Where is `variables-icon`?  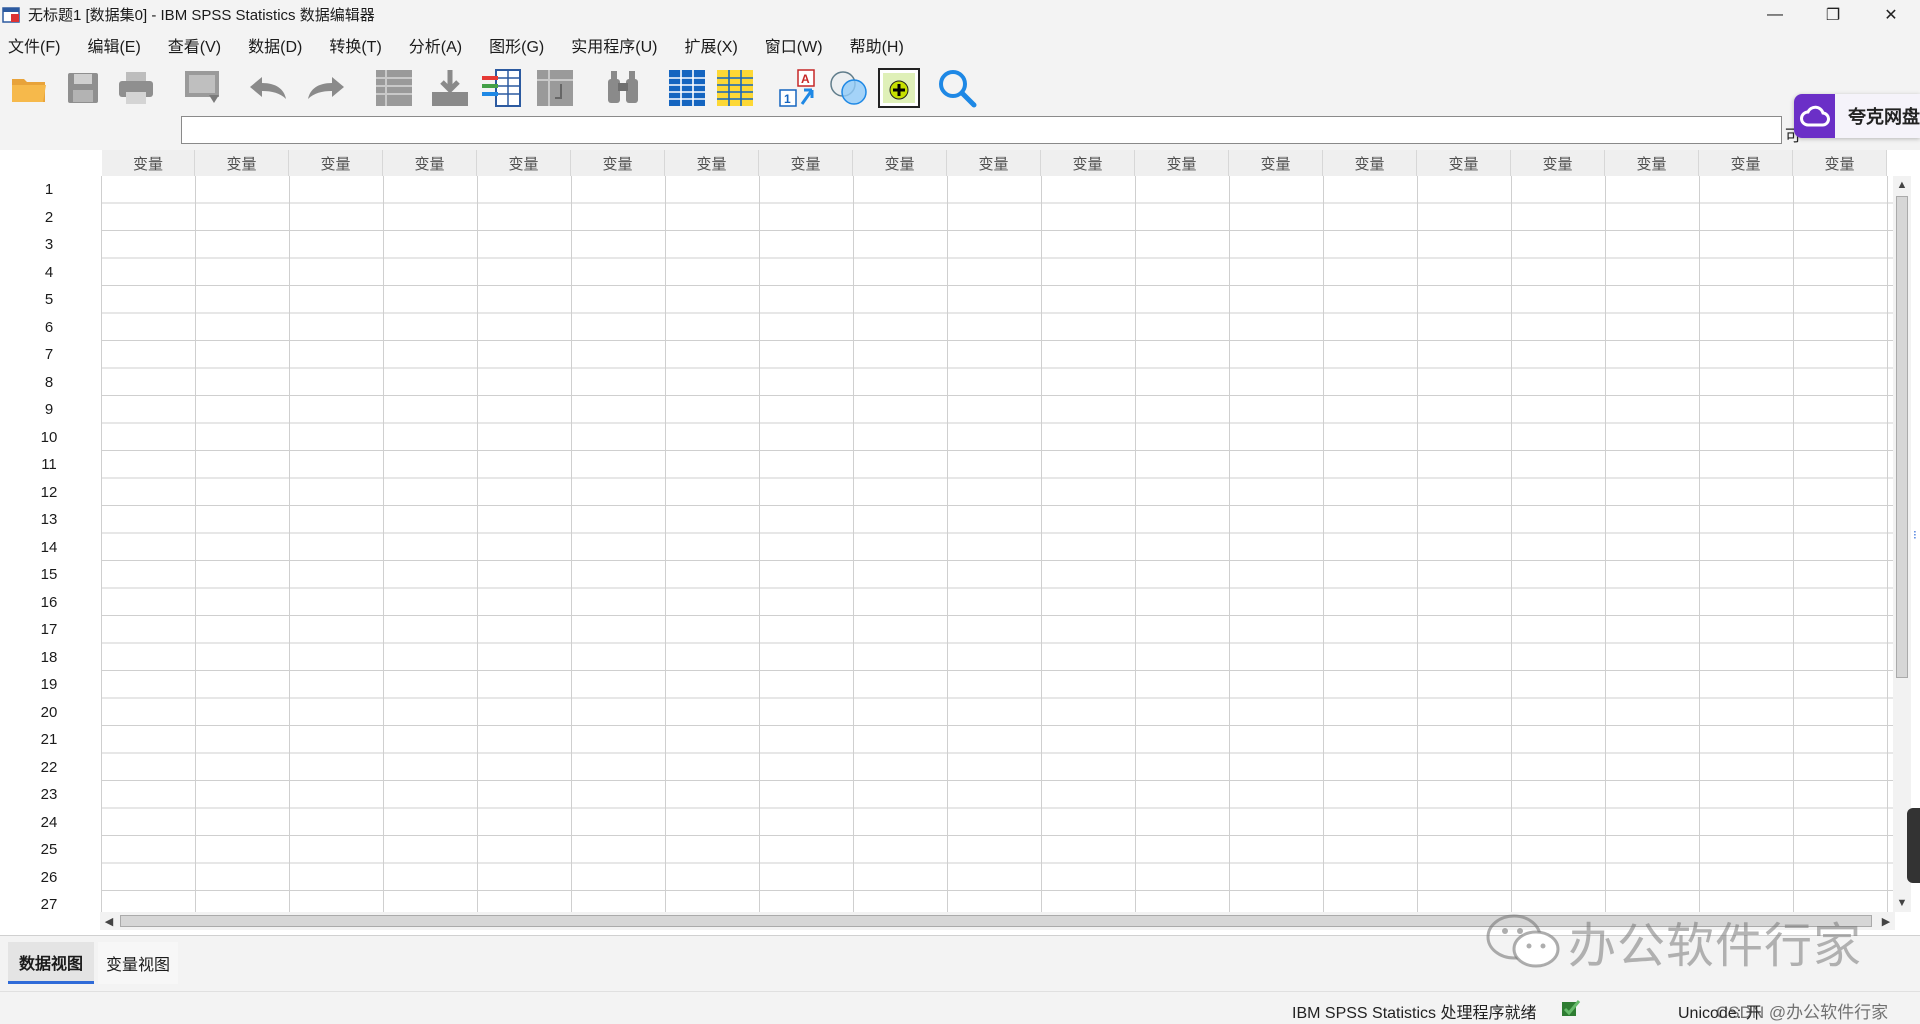 variables-icon is located at coordinates (501, 88).